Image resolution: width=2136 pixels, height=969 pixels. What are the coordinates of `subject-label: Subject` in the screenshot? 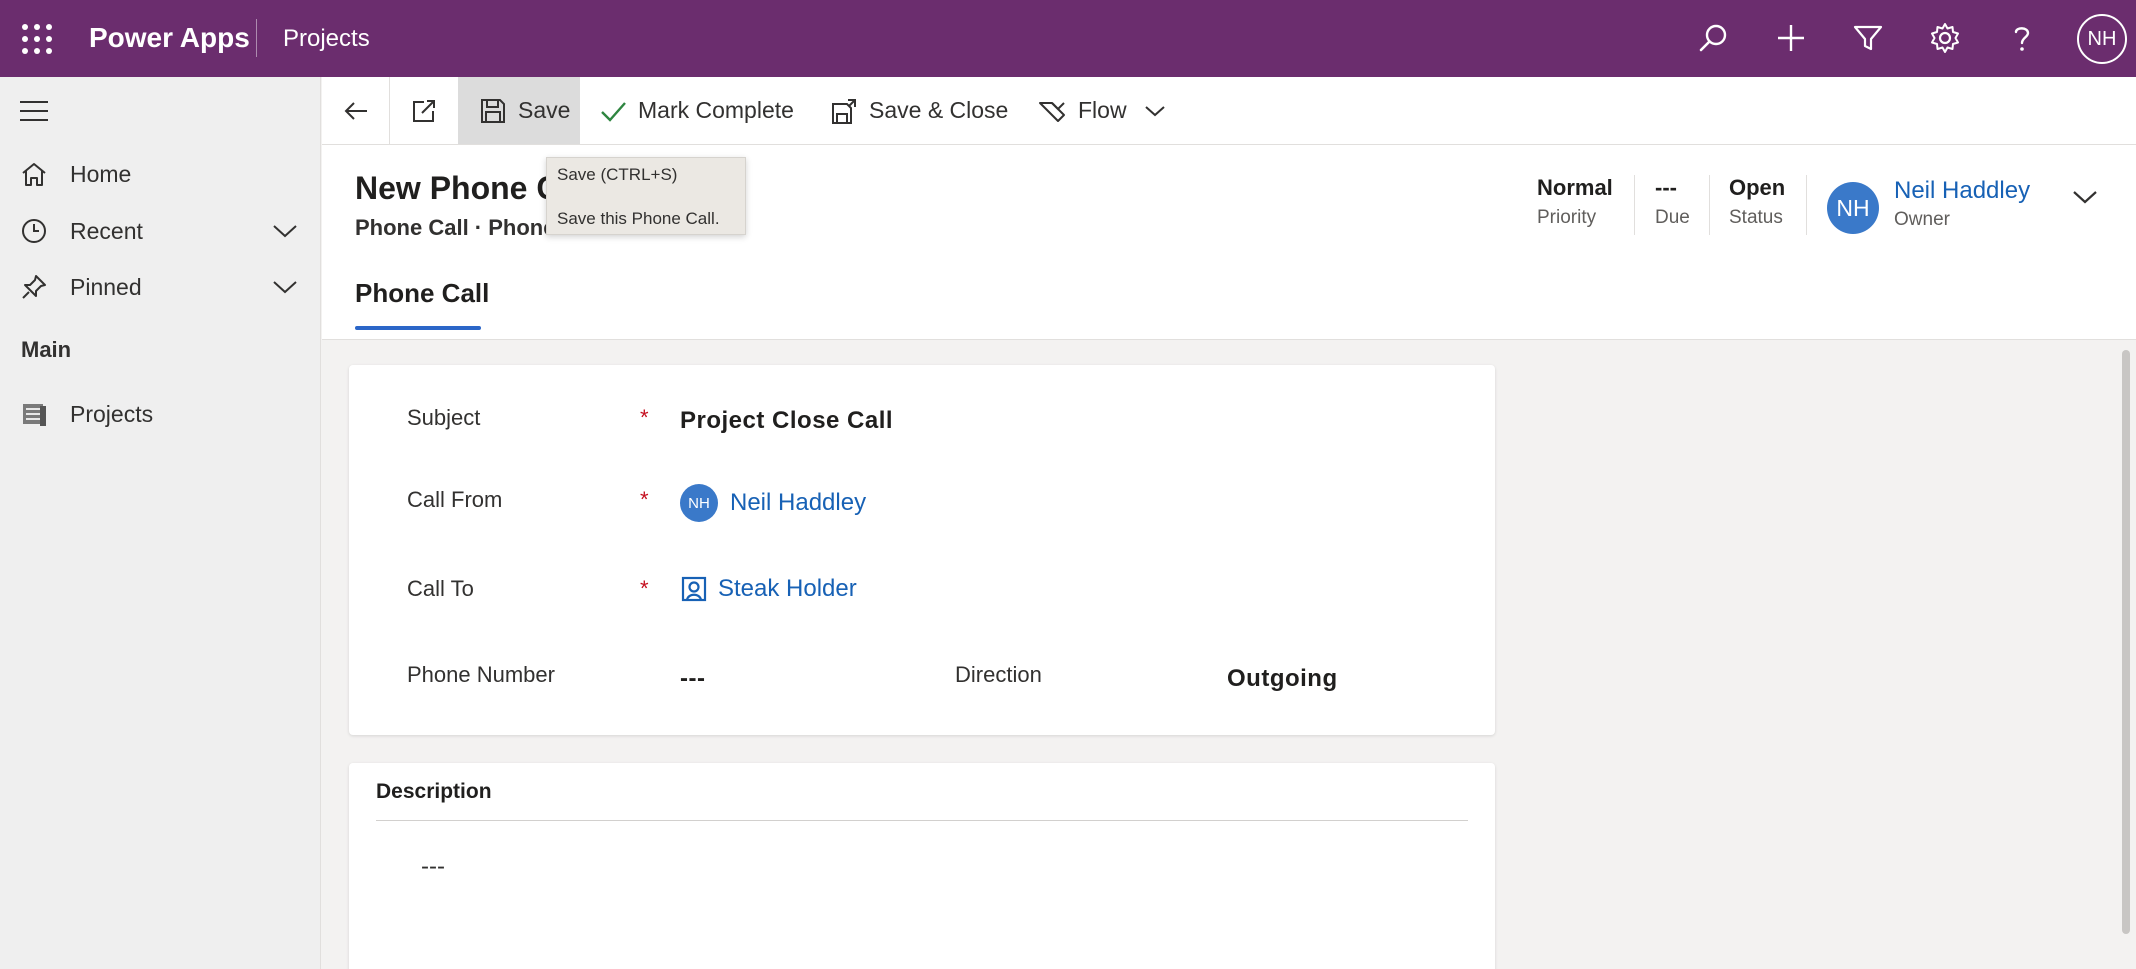 It's located at (444, 417).